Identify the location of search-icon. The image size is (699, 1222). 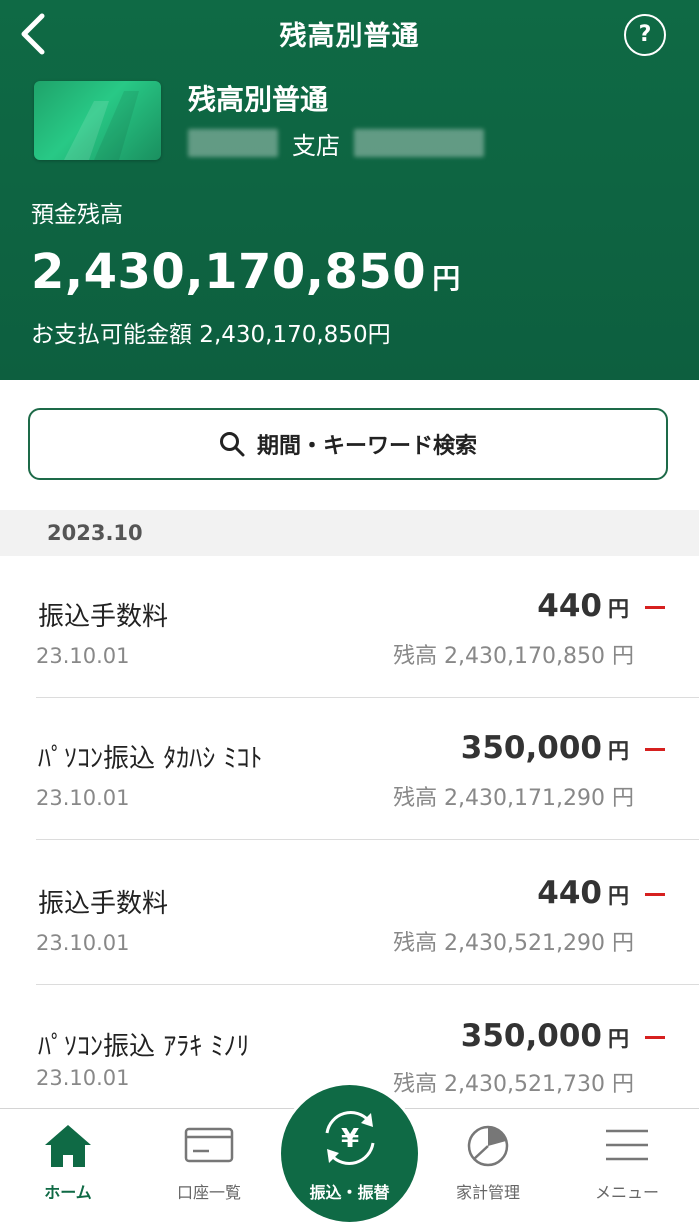
(232, 444).